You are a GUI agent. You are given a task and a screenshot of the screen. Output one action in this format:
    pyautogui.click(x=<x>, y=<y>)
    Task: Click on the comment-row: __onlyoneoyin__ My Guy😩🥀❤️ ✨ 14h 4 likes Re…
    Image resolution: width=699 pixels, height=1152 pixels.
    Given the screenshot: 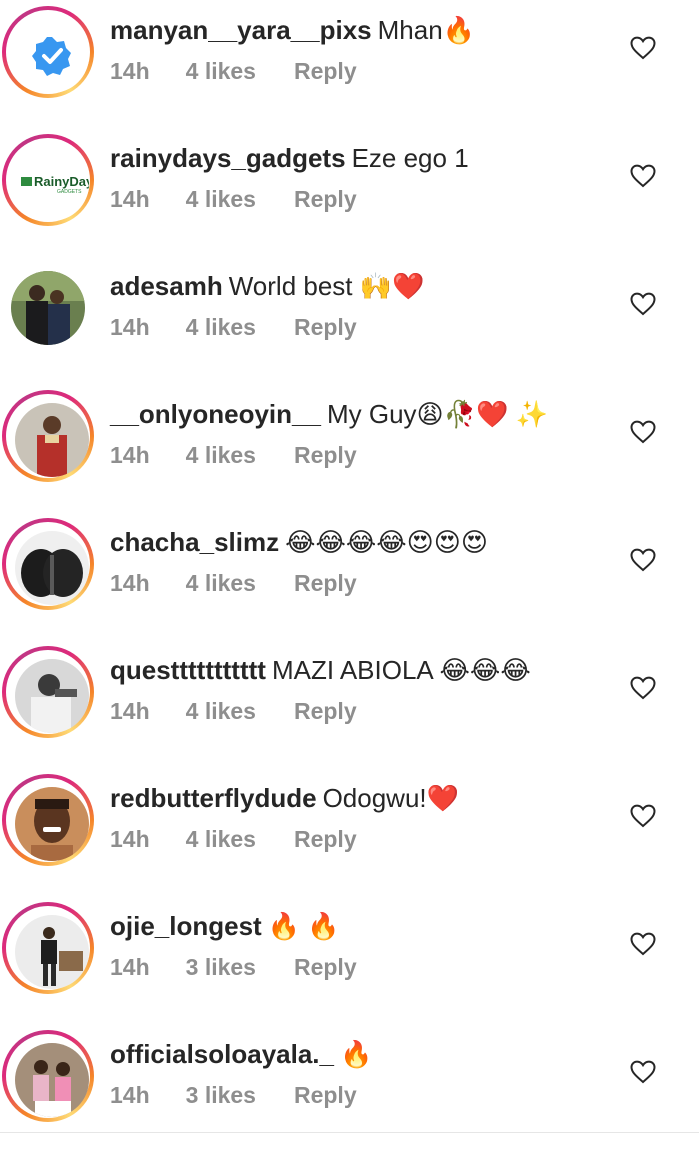 What is the action you would take?
    pyautogui.click(x=349, y=448)
    